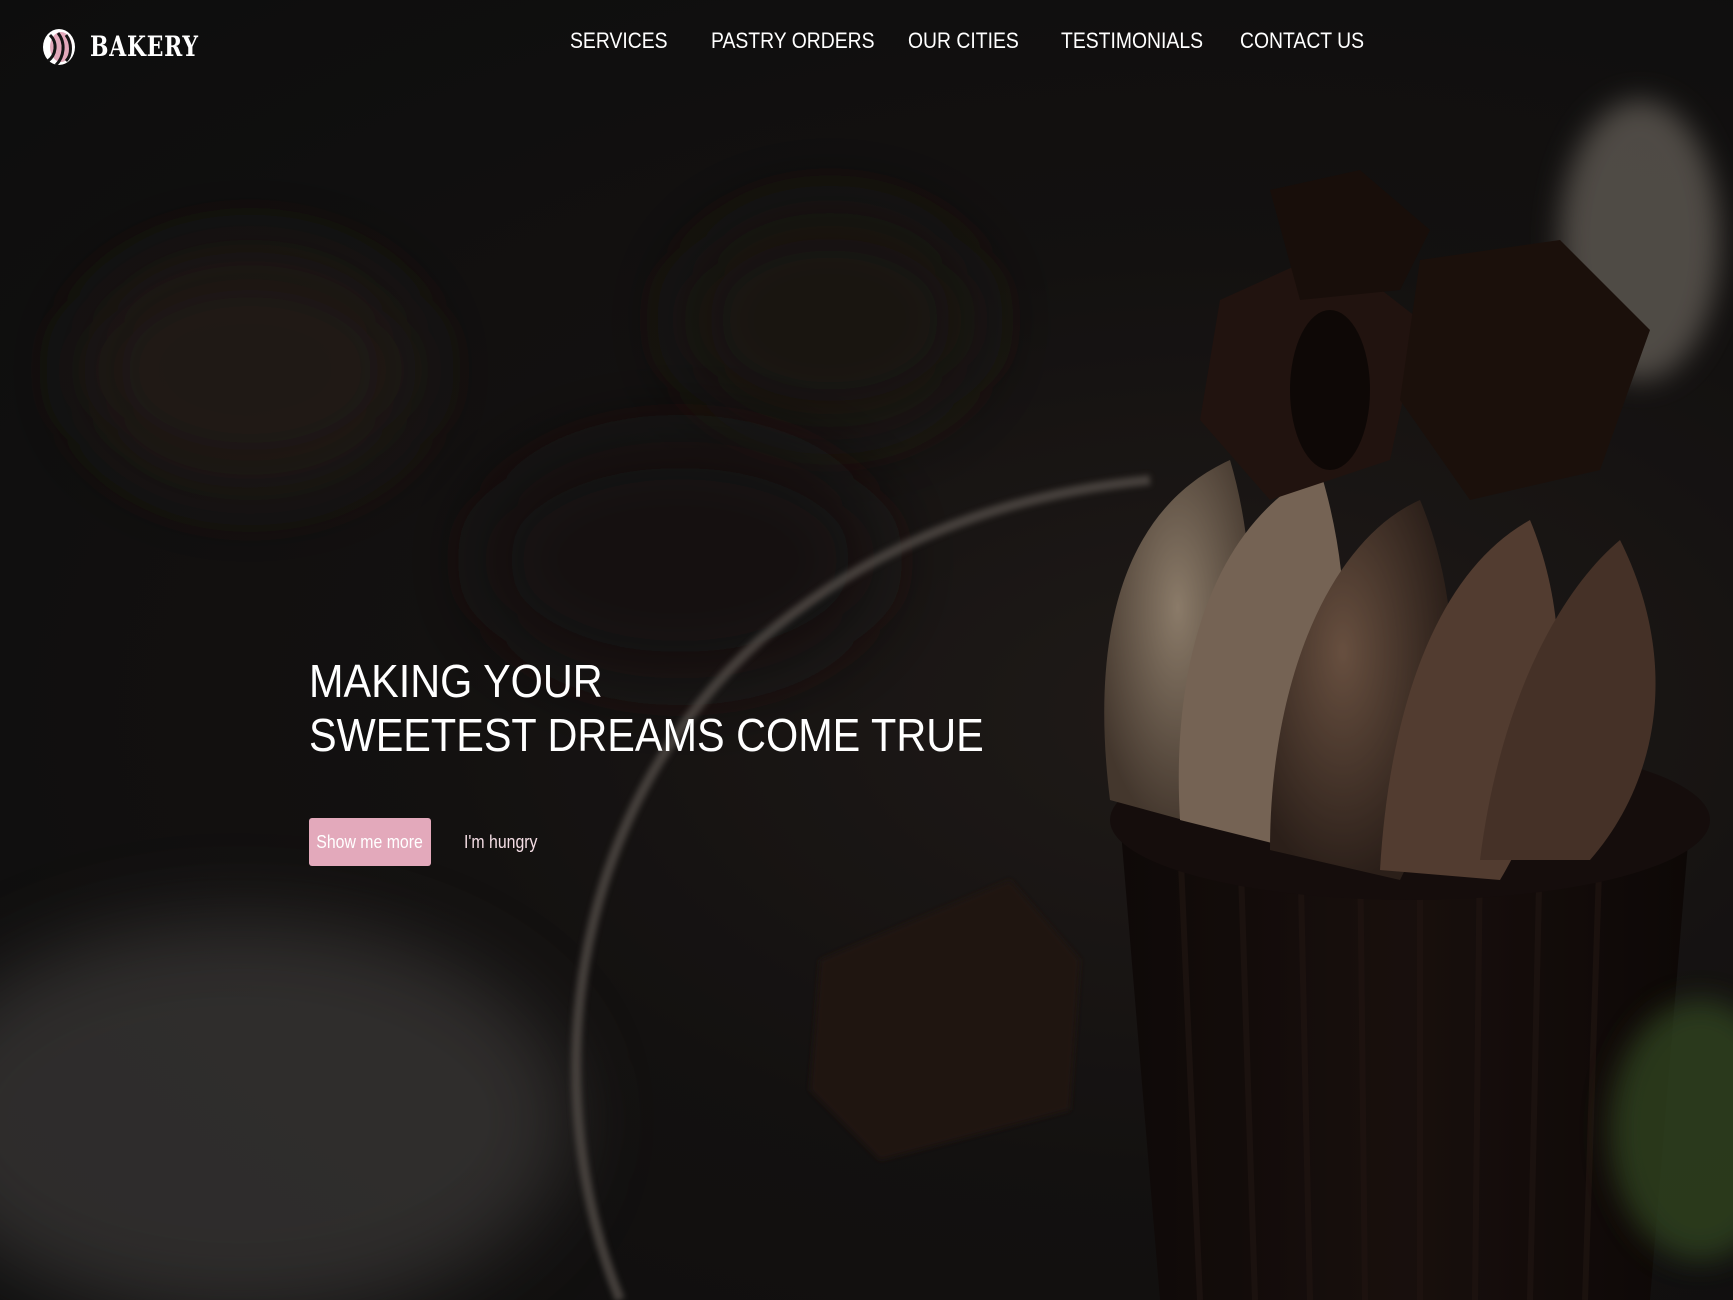  What do you see at coordinates (1302, 41) in the screenshot?
I see `nav-item-contact-us: CONTACT US` at bounding box center [1302, 41].